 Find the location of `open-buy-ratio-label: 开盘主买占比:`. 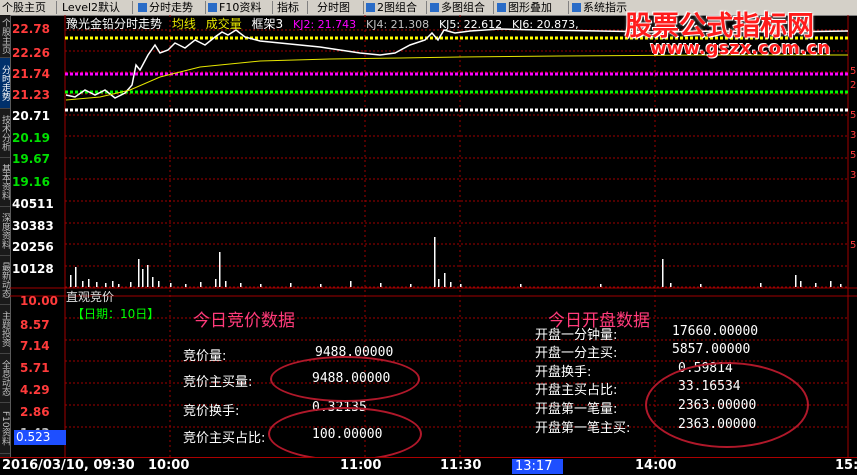

open-buy-ratio-label: 开盘主买占比: is located at coordinates (576, 390).